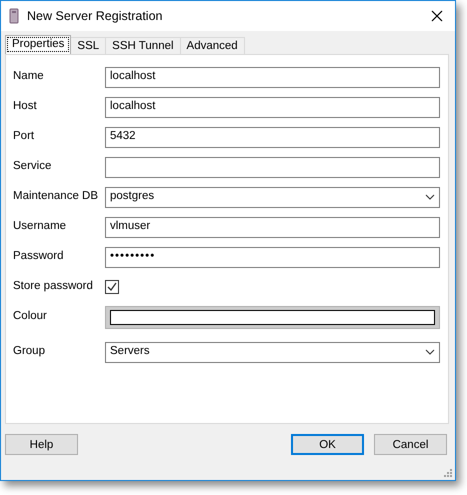  What do you see at coordinates (272, 227) in the screenshot?
I see `input-field: vlmuser` at bounding box center [272, 227].